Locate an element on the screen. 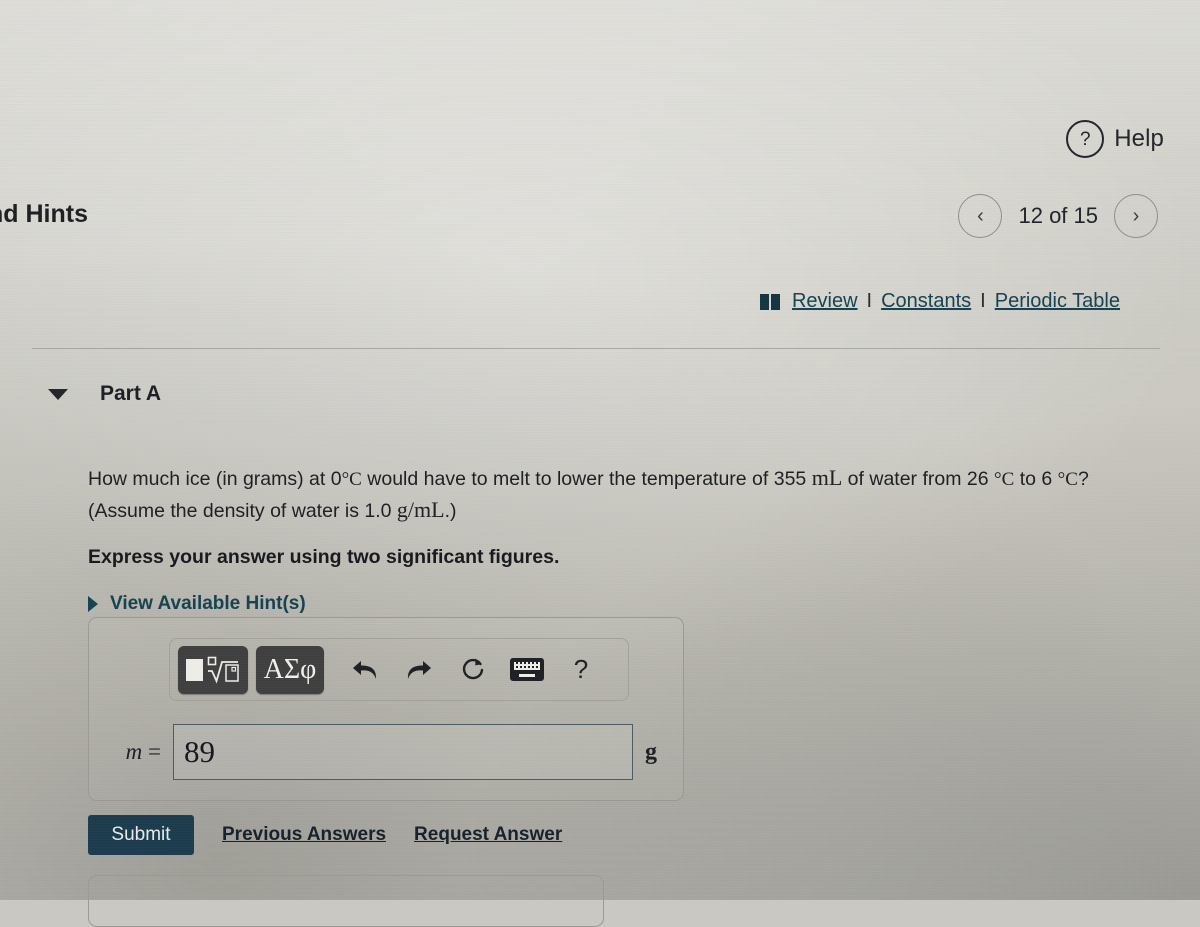 This screenshot has width=1200, height=927. answer-actions: Submit Previous Answers Request Answer is located at coordinates (325, 835).